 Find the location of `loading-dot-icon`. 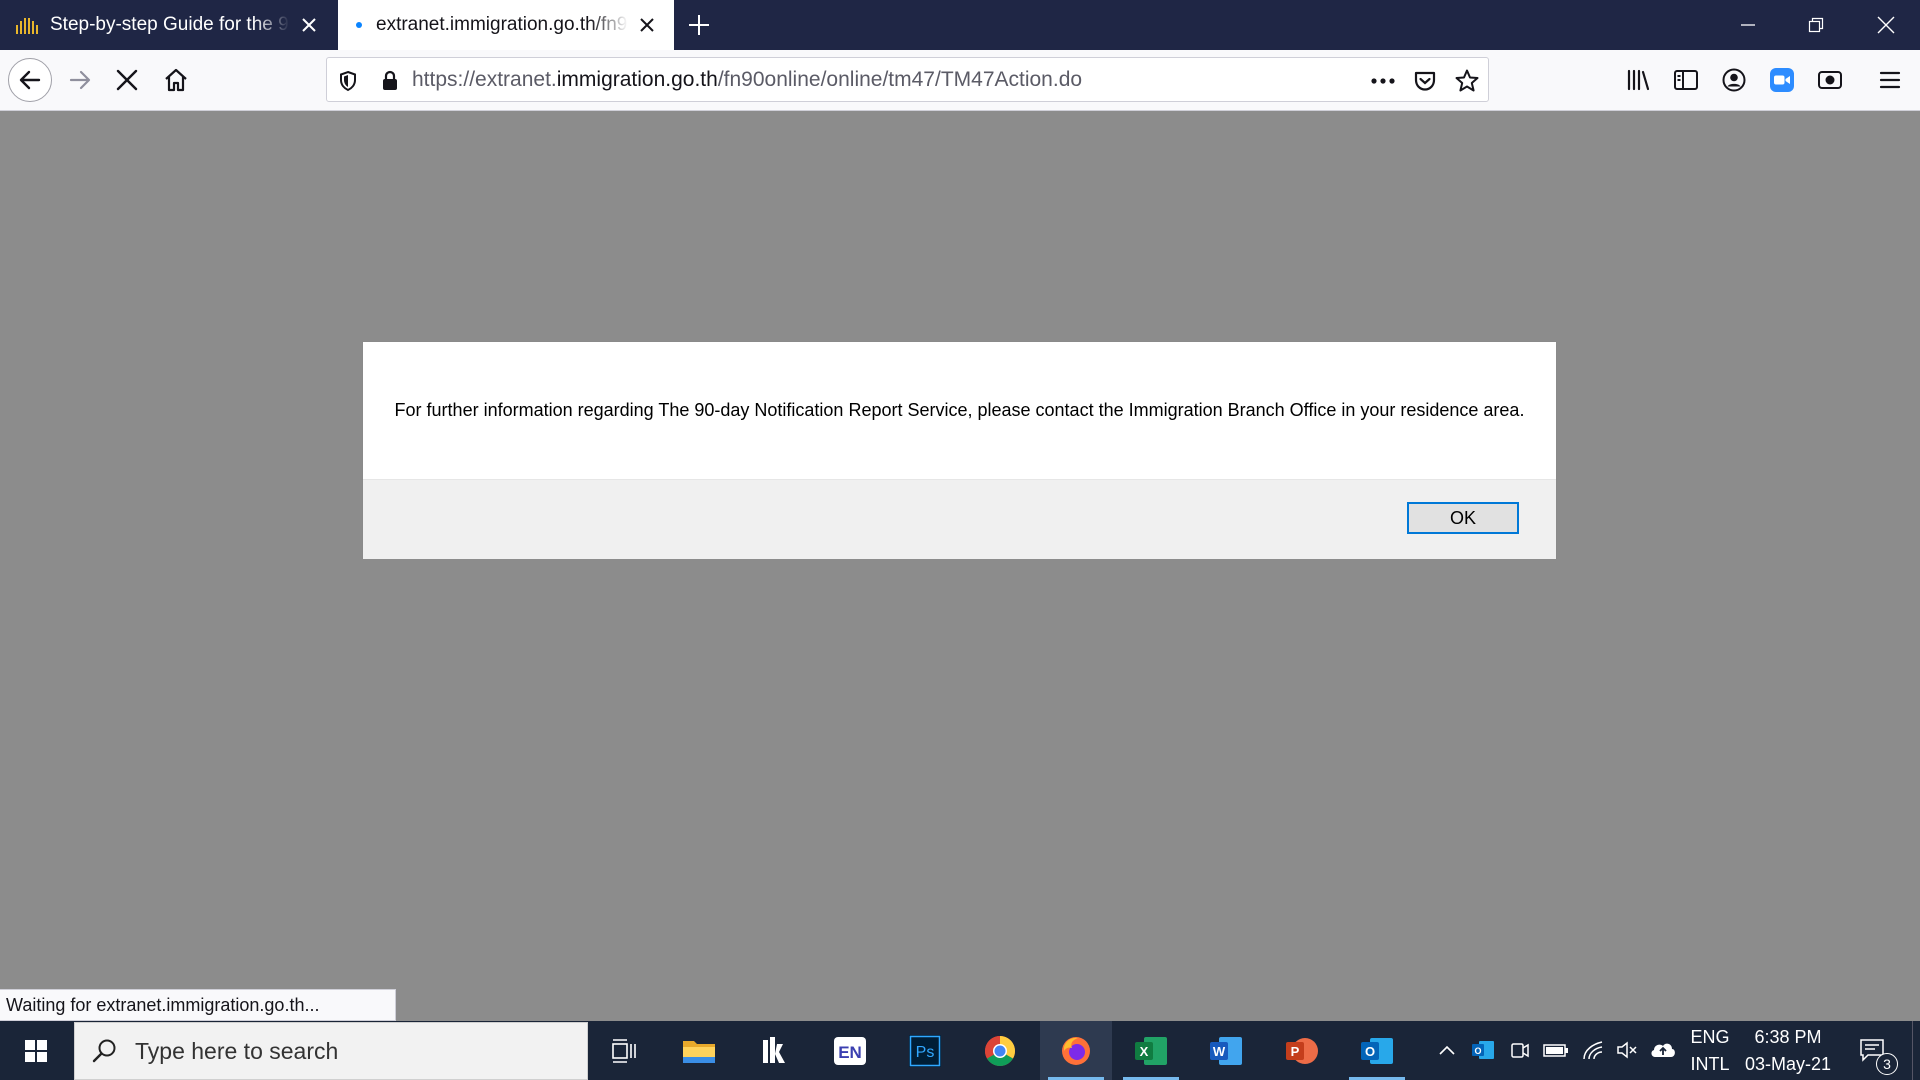

loading-dot-icon is located at coordinates (359, 25).